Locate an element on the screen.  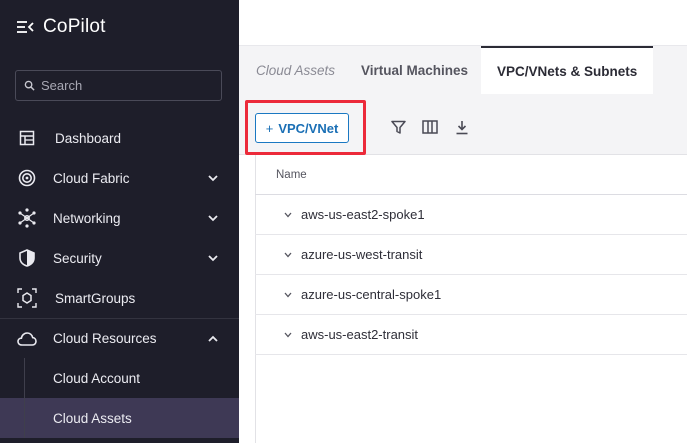
row-name: azure-us-central-spoke1 is located at coordinates (371, 294).